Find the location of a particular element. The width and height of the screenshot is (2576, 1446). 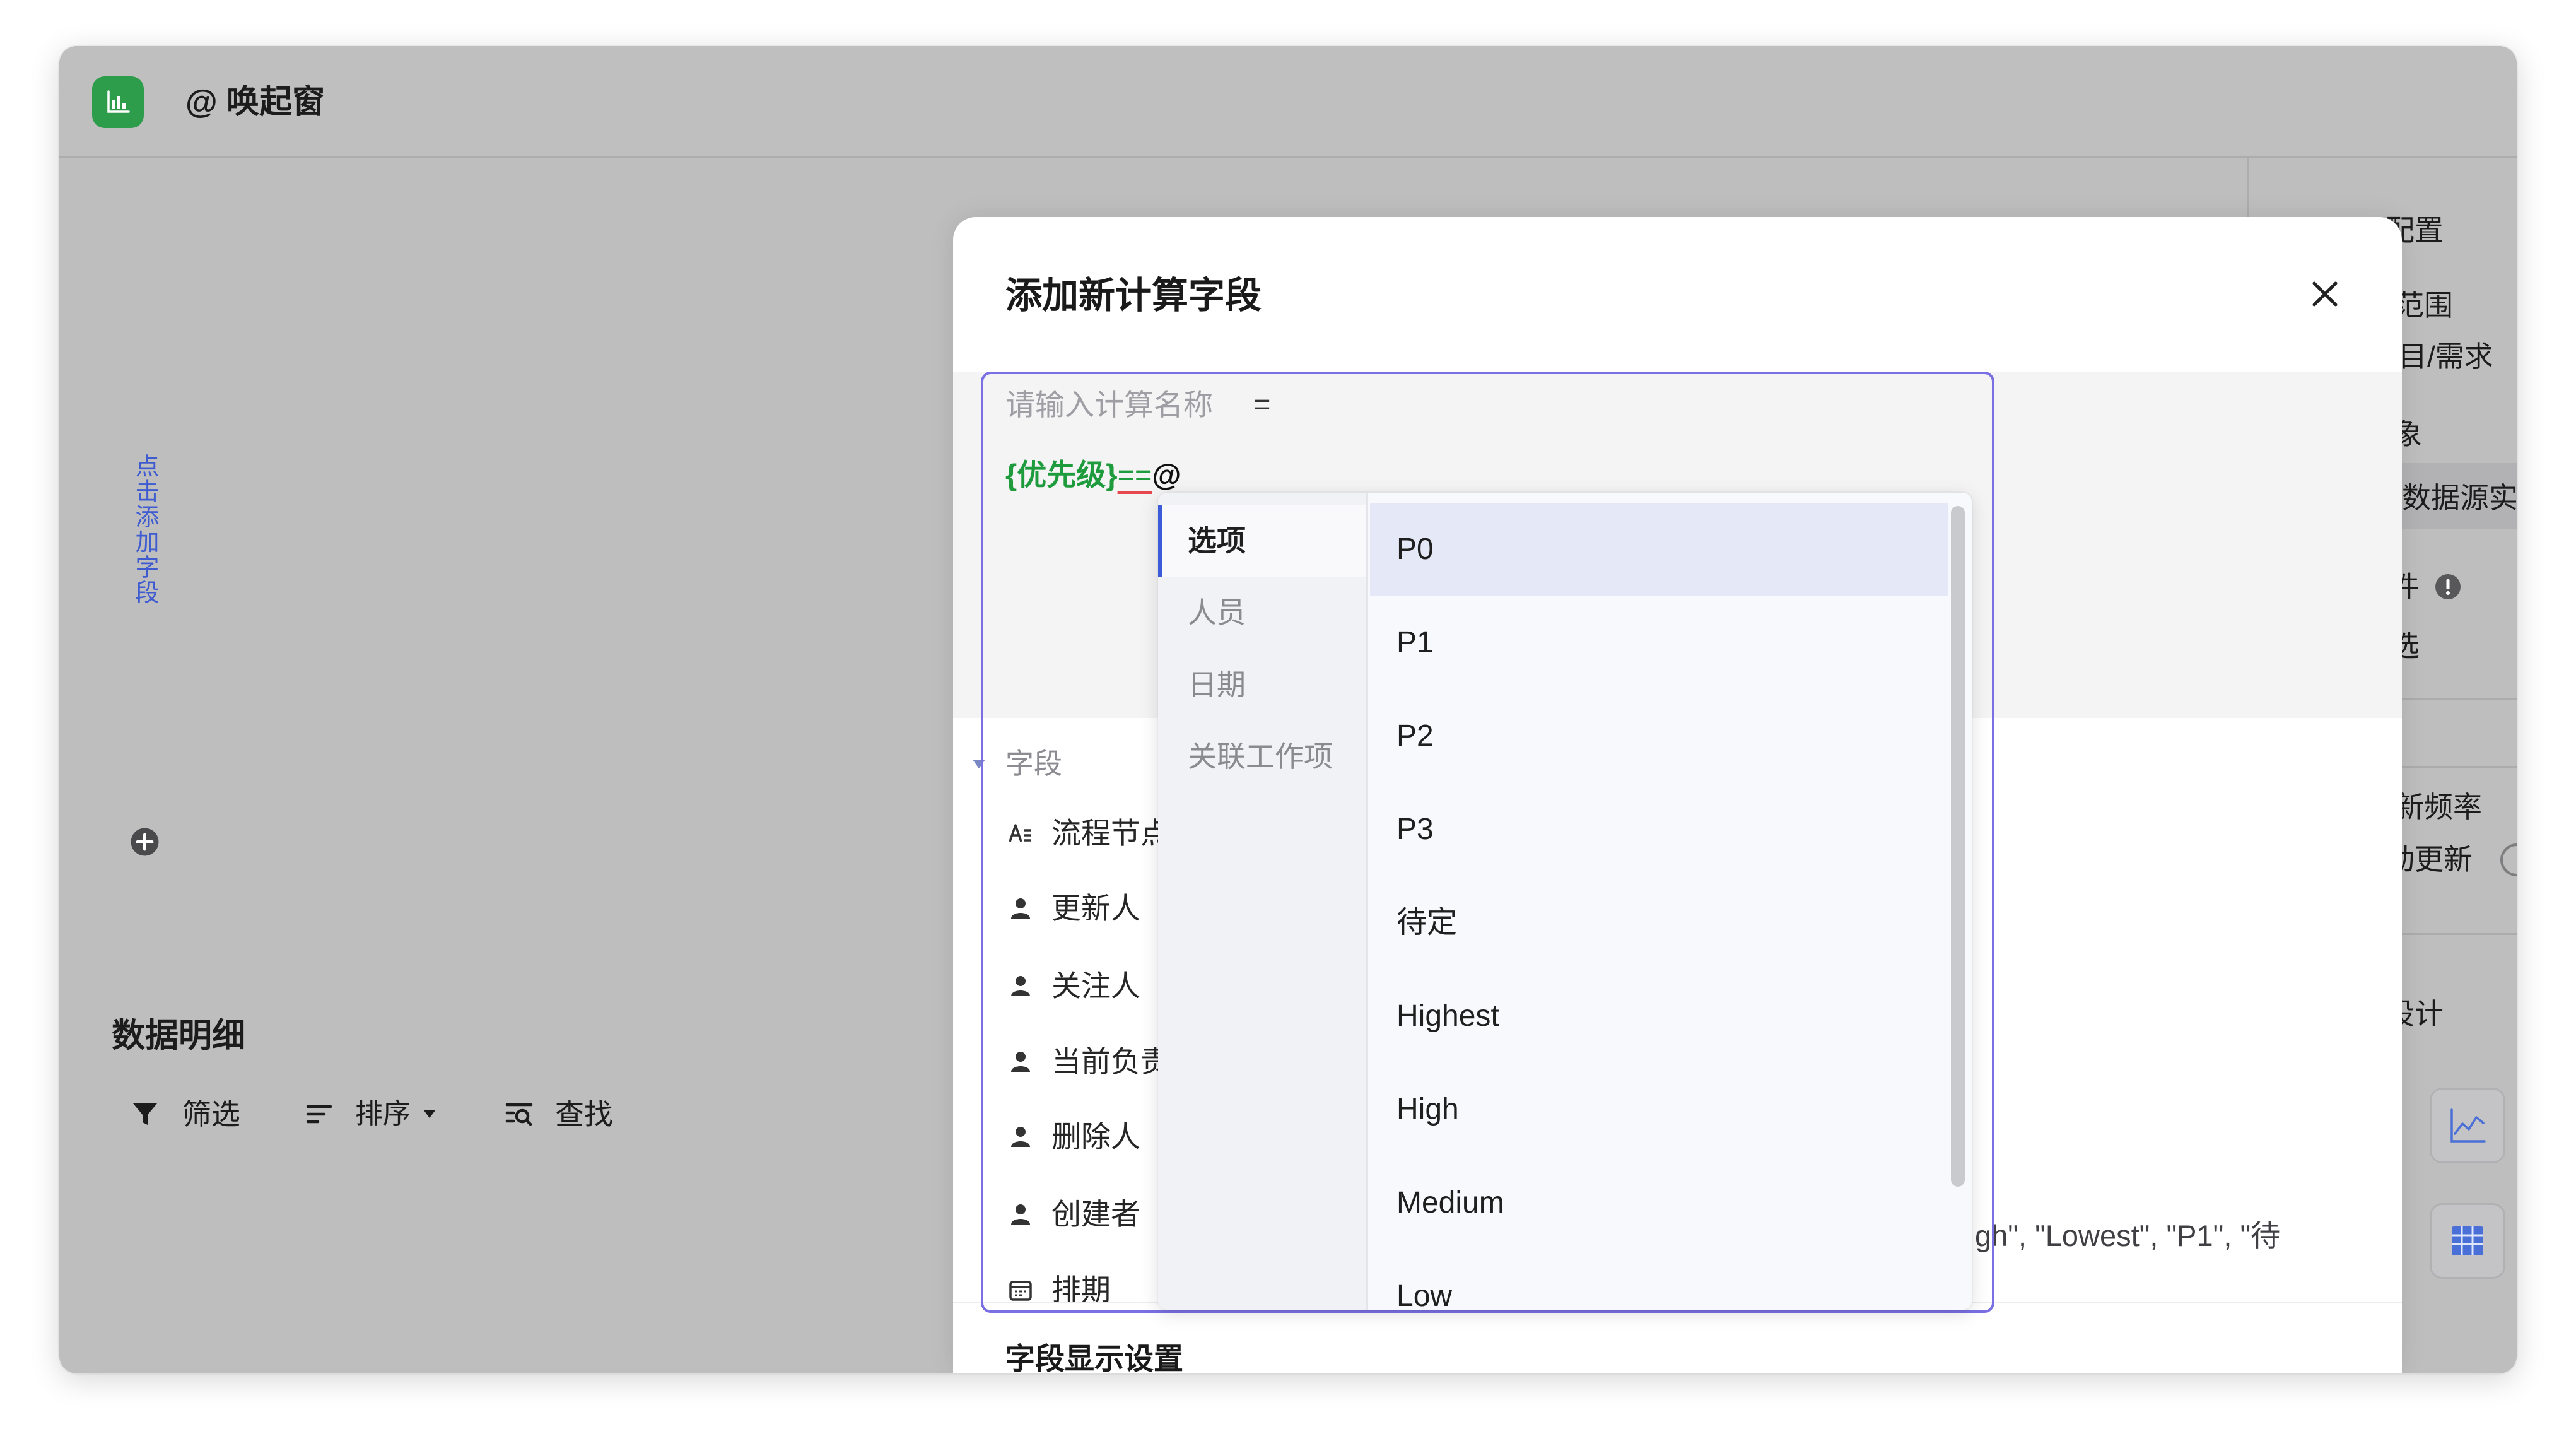

fields-group-label: 字段 is located at coordinates (1034, 764).